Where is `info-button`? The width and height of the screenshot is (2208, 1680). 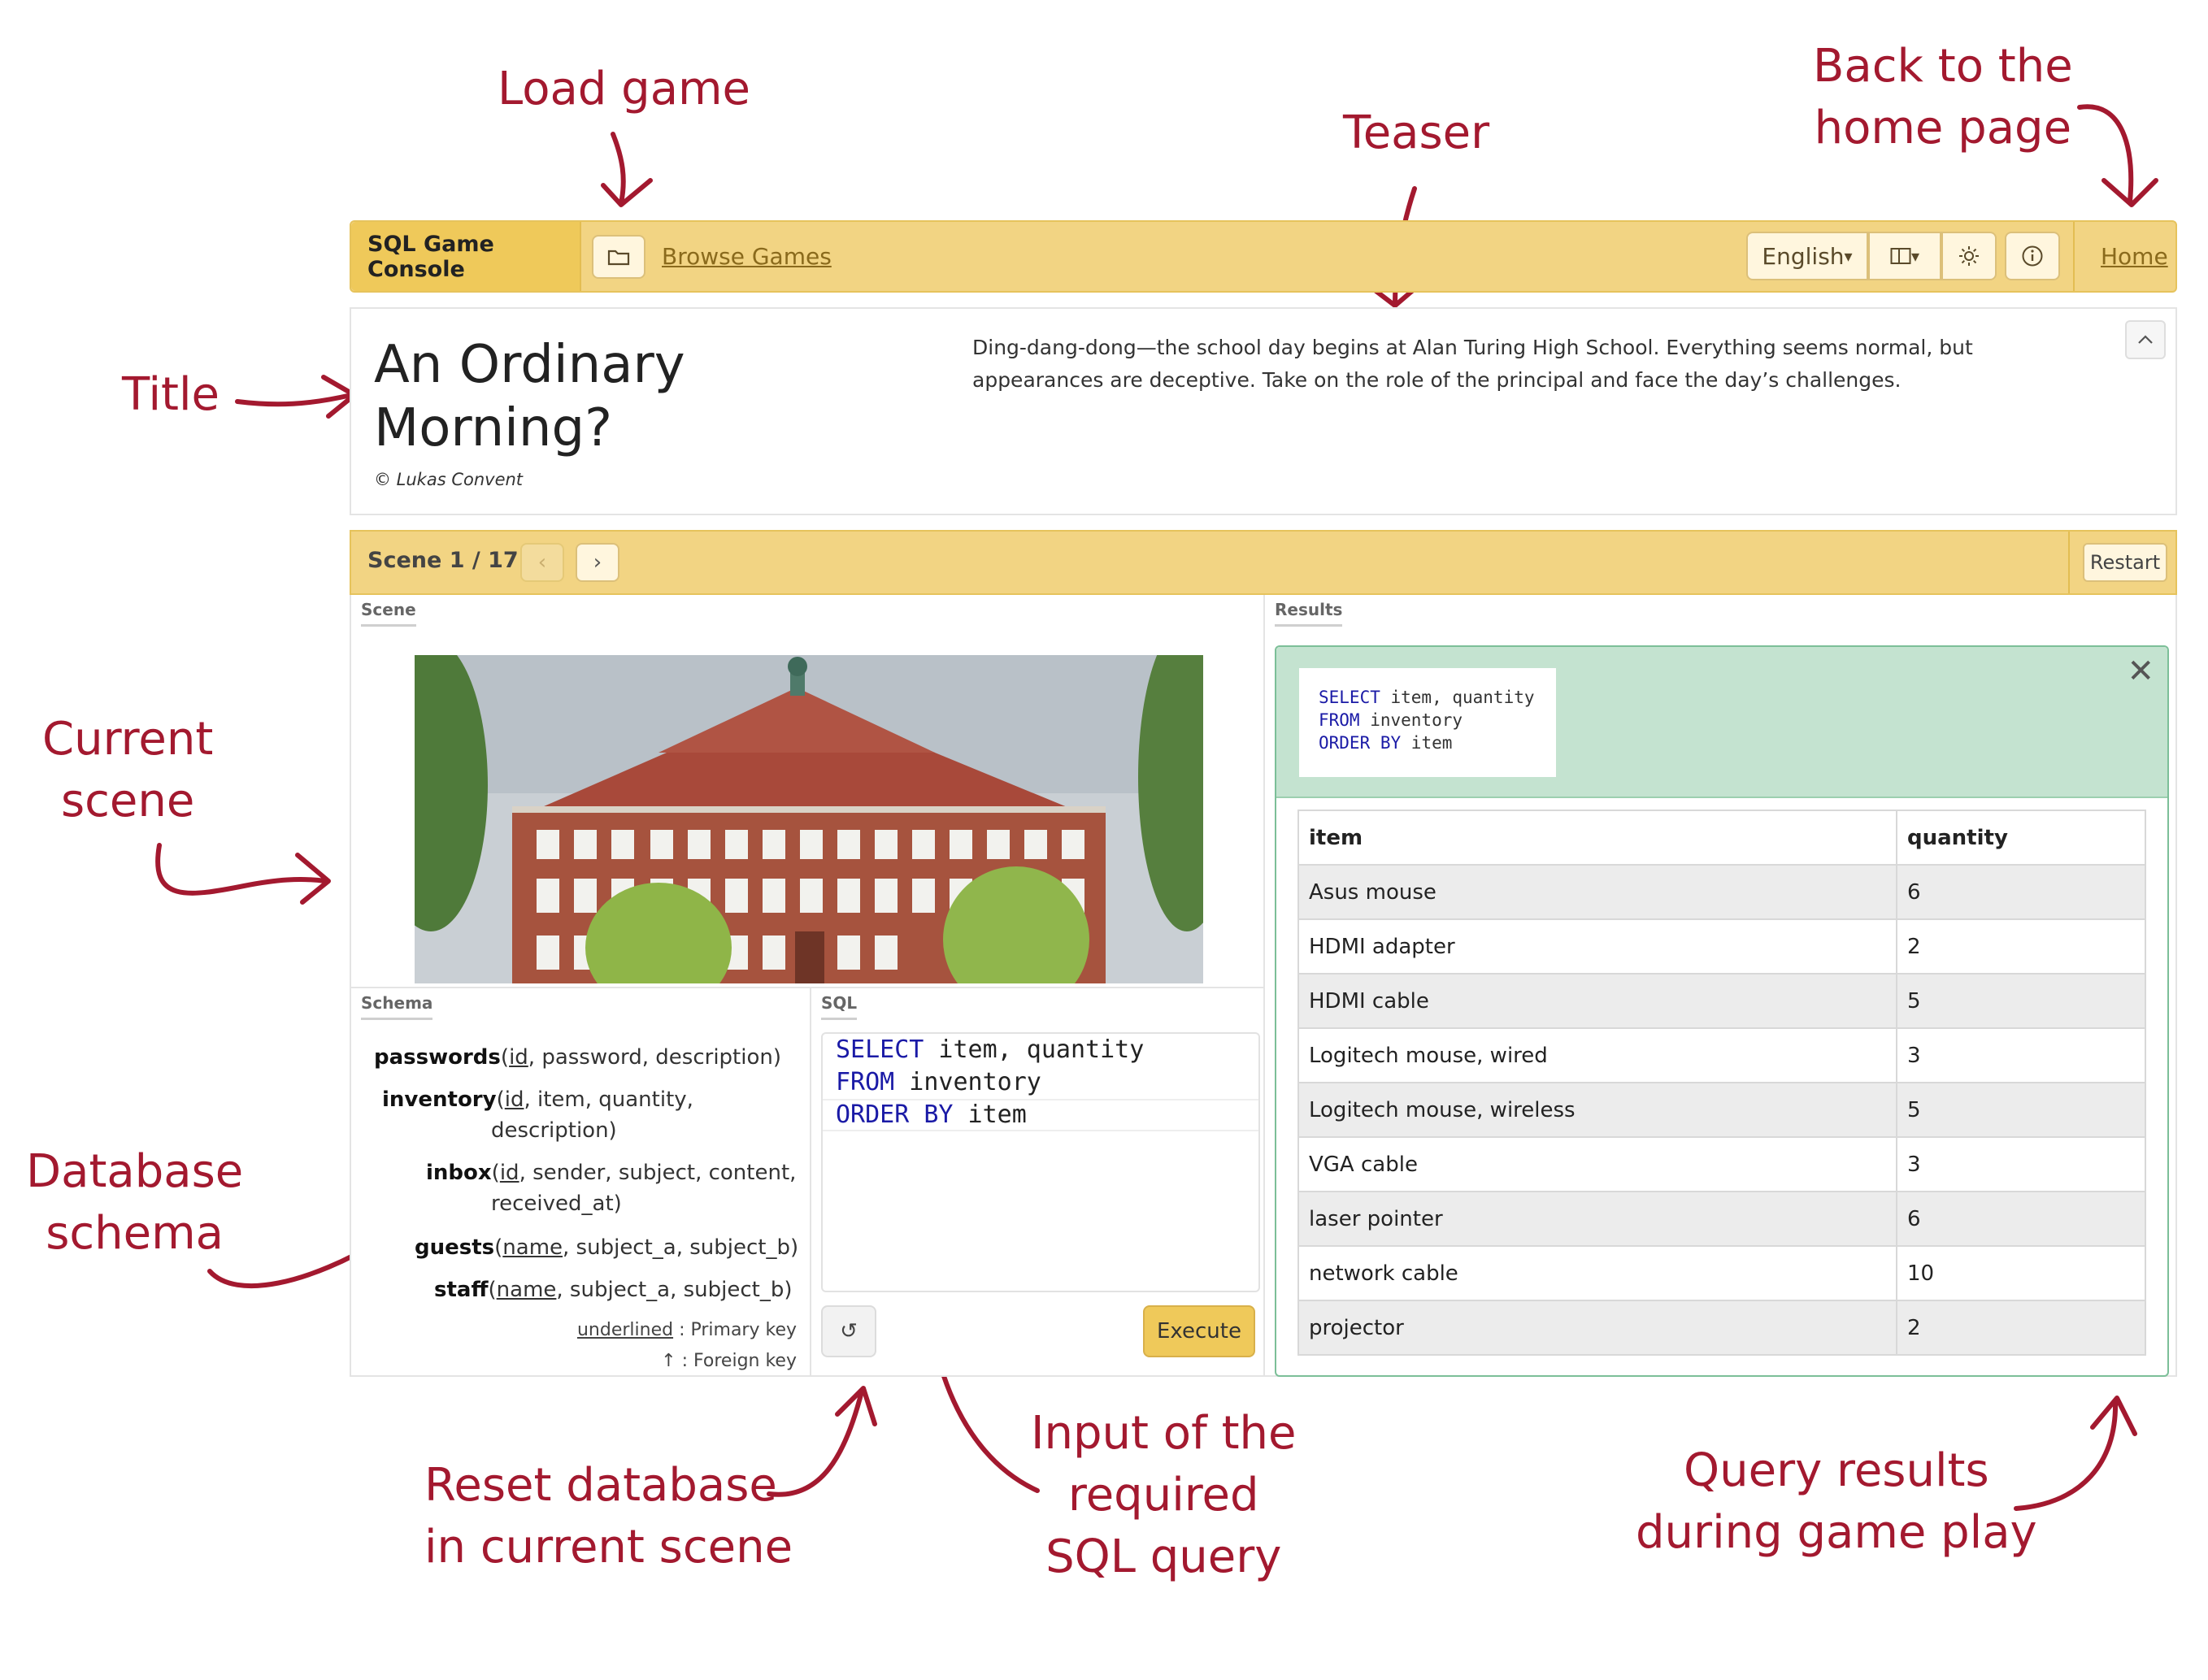 info-button is located at coordinates (2032, 256).